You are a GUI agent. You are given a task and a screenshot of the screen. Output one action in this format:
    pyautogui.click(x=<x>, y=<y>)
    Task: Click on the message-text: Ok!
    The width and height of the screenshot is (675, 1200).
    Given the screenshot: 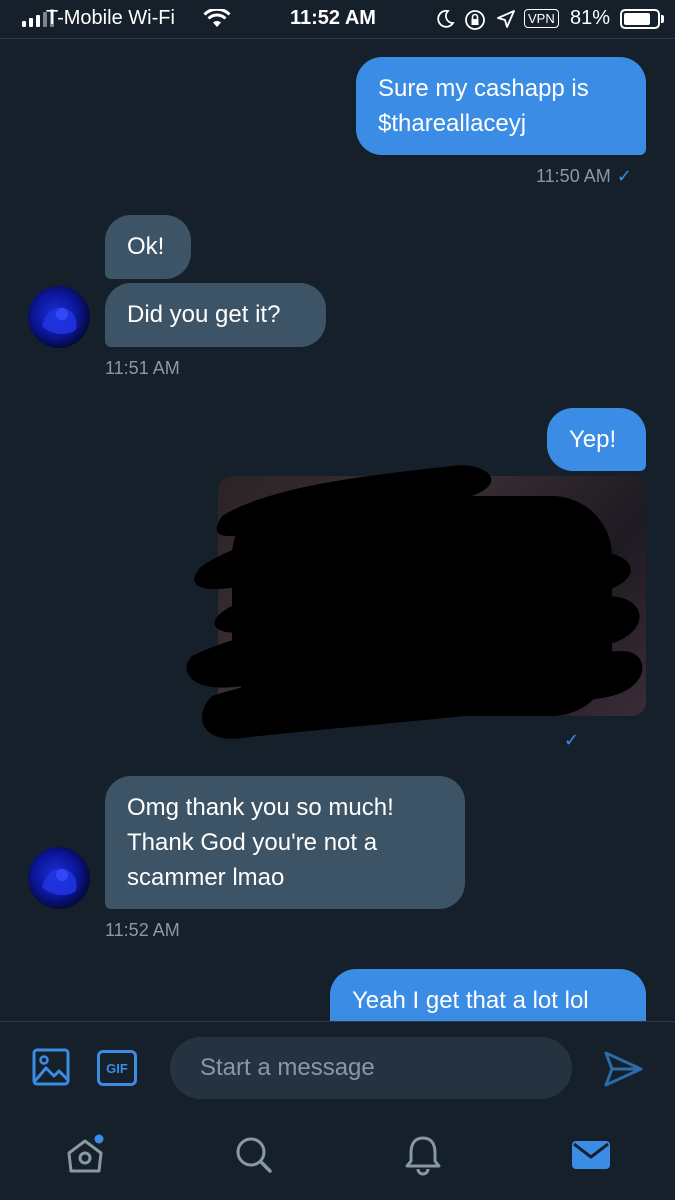 What is the action you would take?
    pyautogui.click(x=146, y=246)
    